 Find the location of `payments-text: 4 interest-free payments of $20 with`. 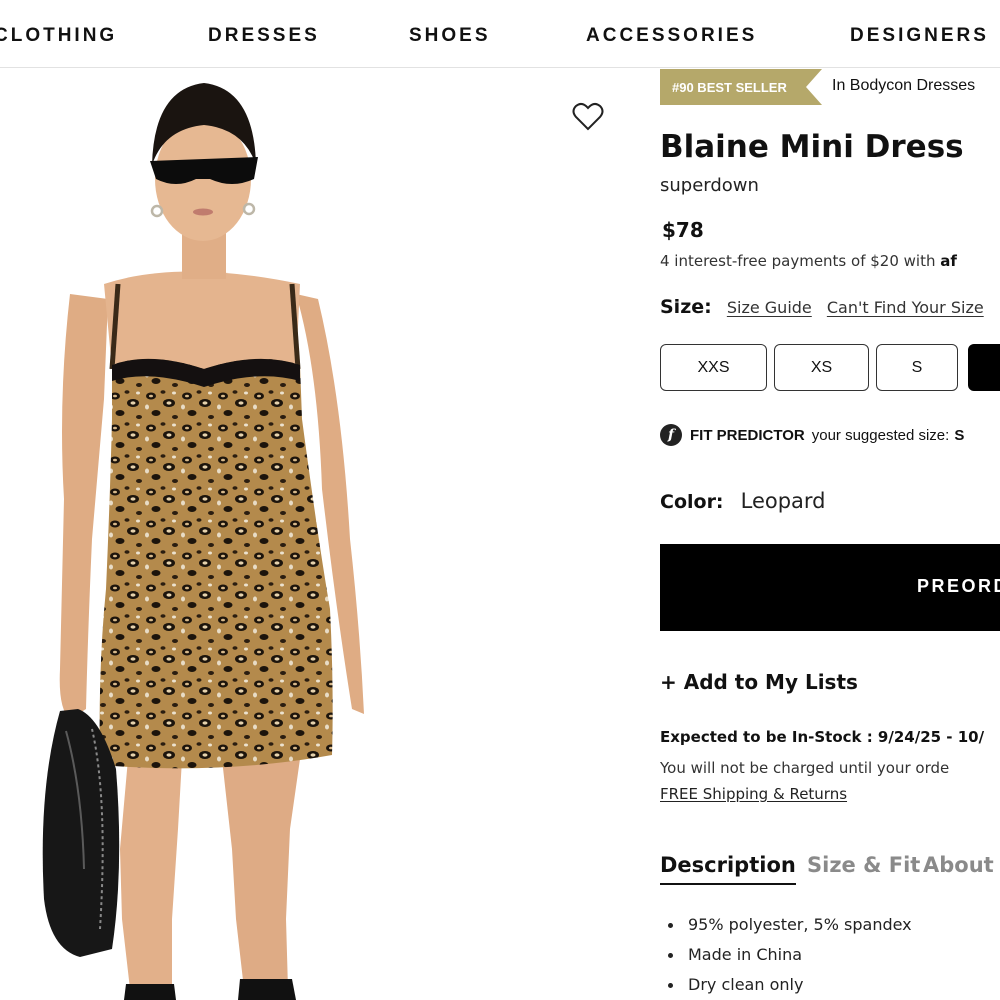

payments-text: 4 interest-free payments of $20 with is located at coordinates (798, 261).